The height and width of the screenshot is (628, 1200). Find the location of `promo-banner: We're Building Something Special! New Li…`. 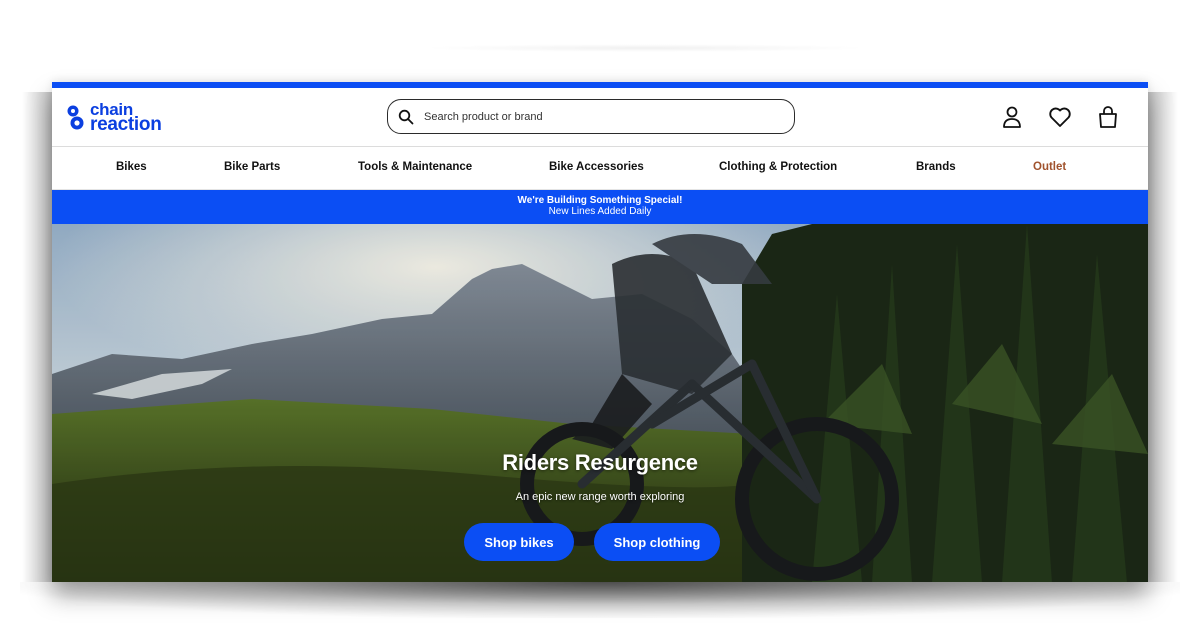

promo-banner: We're Building Something Special! New Li… is located at coordinates (600, 207).